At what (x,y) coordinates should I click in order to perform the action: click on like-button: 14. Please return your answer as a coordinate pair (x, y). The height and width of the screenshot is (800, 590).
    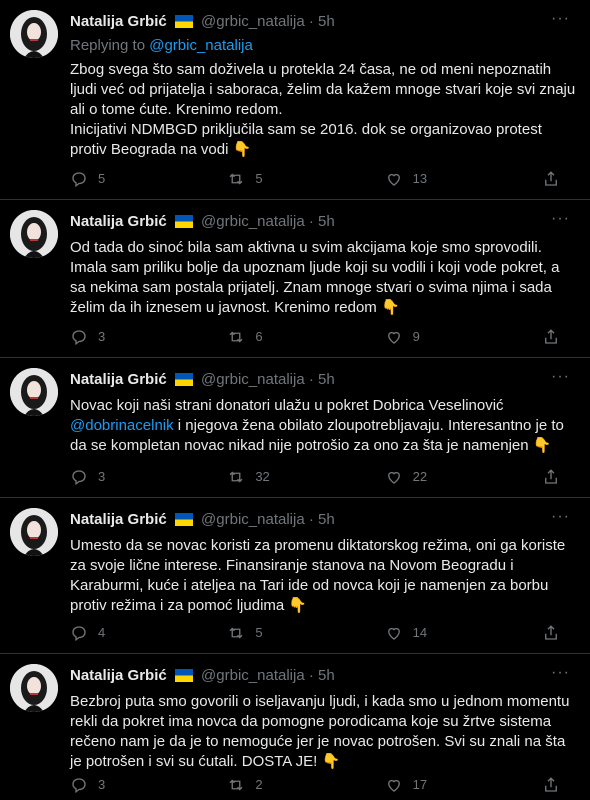
    Looking at the image, I should click on (435, 633).